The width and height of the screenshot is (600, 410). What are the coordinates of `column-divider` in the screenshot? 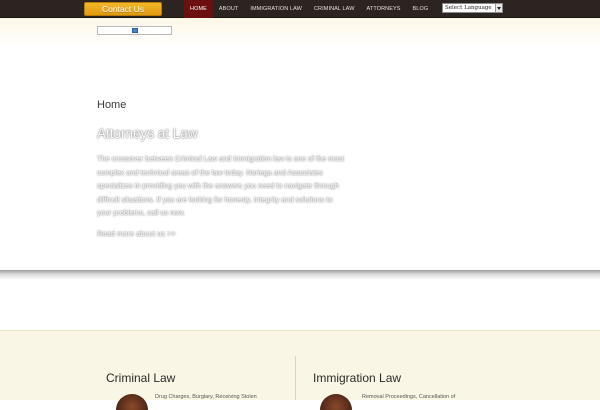 It's located at (295, 378).